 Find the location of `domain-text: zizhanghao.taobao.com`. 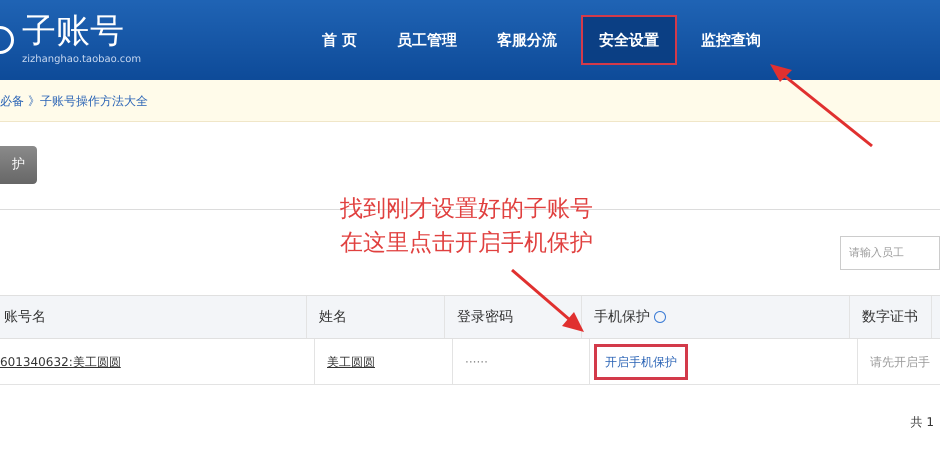

domain-text: zizhanghao.taobao.com is located at coordinates (82, 59).